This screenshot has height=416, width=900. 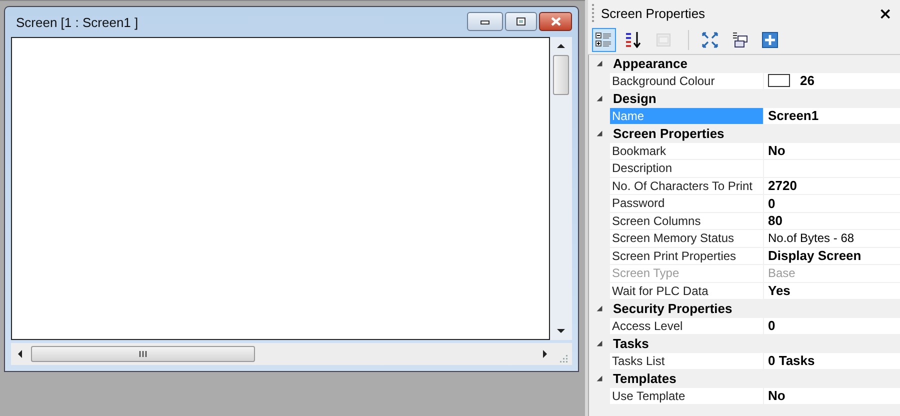 What do you see at coordinates (686, 326) in the screenshot?
I see `property-name: Access Level` at bounding box center [686, 326].